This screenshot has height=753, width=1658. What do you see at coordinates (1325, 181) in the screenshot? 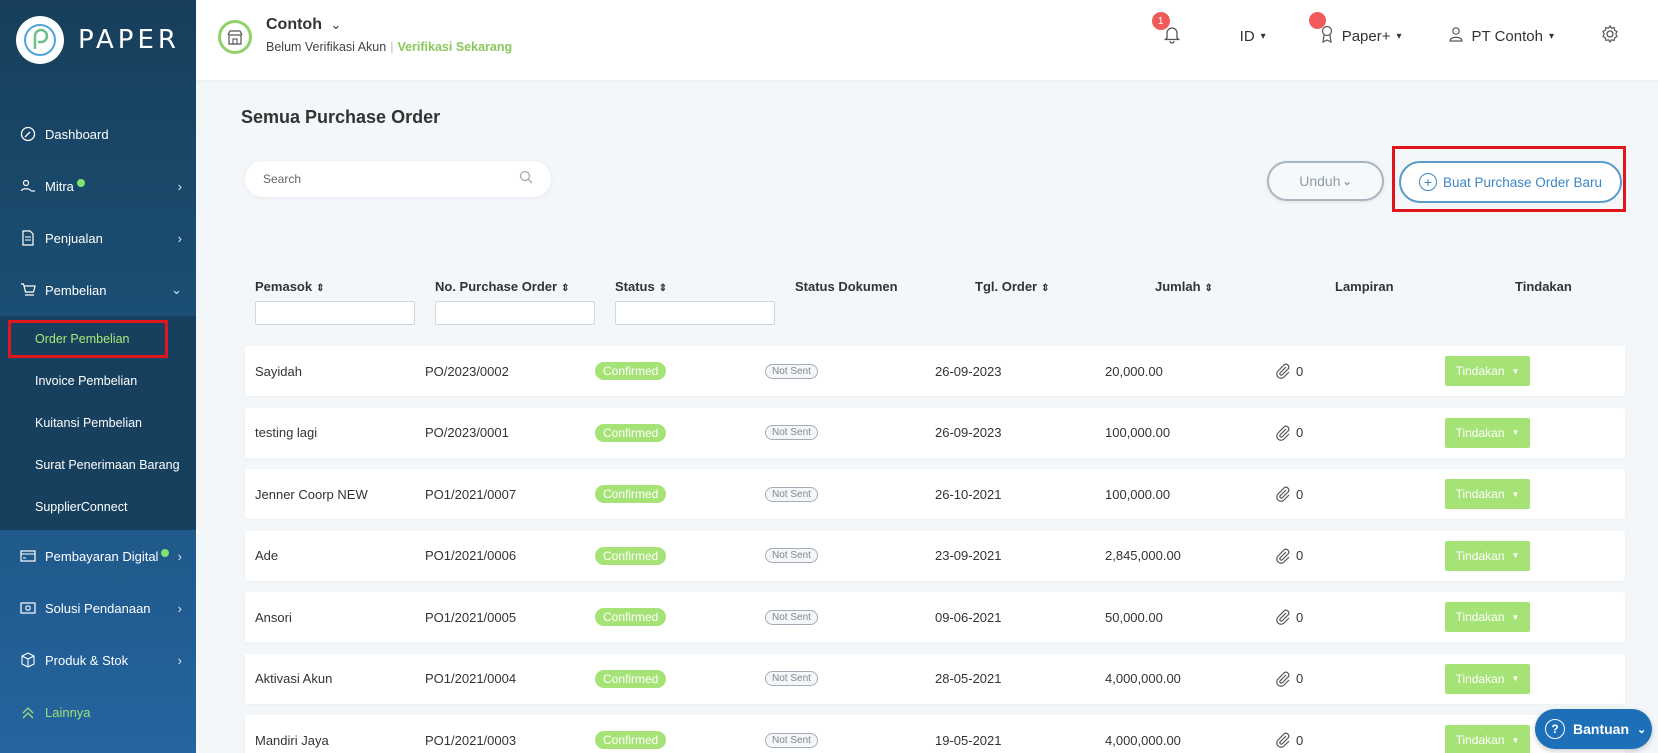
I see `download-button: Unduh ⌄` at bounding box center [1325, 181].